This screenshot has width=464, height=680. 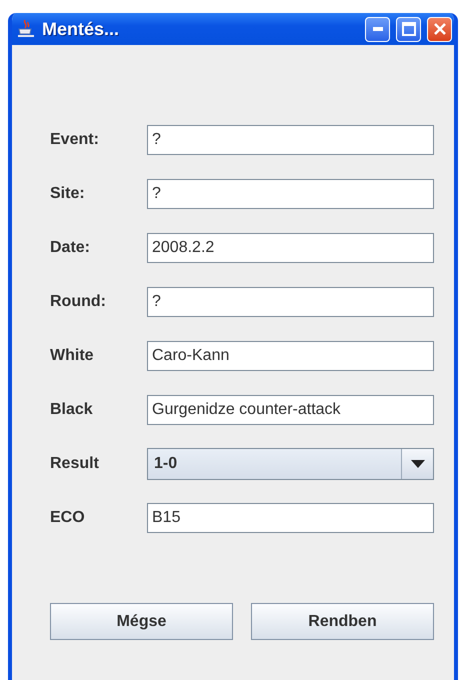 I want to click on close-button, so click(x=439, y=29).